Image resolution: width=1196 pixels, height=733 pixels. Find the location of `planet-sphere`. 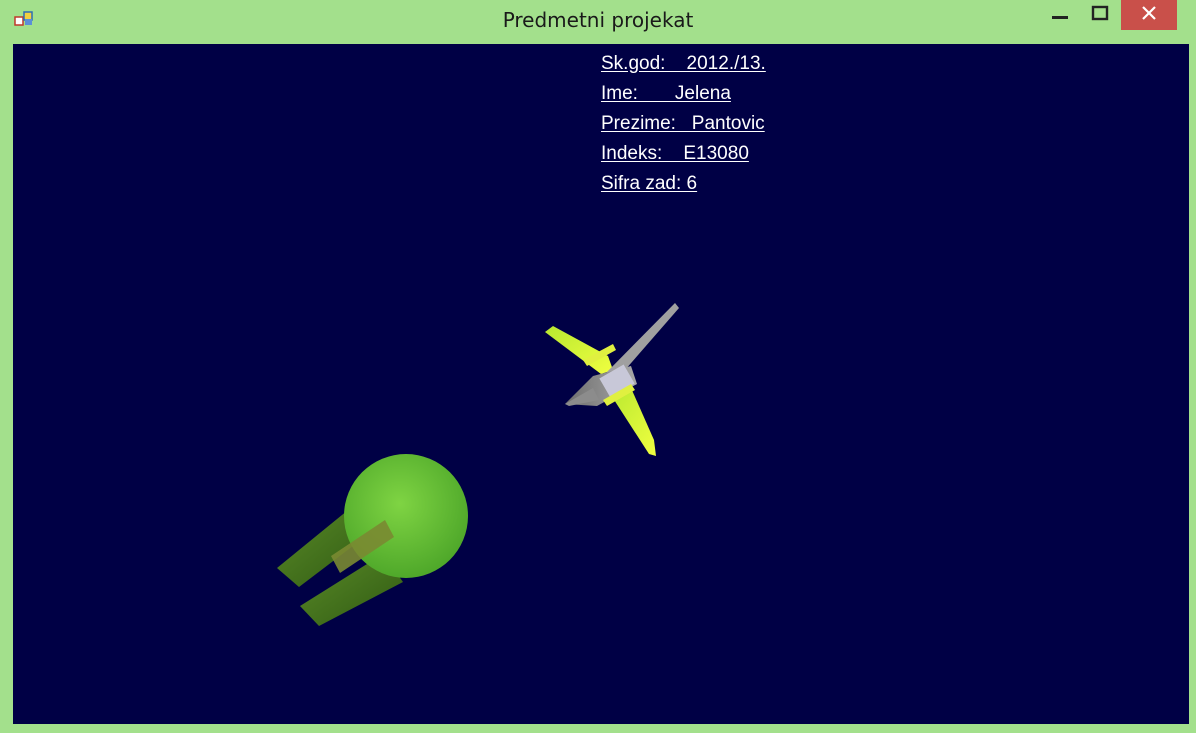

planet-sphere is located at coordinates (406, 516).